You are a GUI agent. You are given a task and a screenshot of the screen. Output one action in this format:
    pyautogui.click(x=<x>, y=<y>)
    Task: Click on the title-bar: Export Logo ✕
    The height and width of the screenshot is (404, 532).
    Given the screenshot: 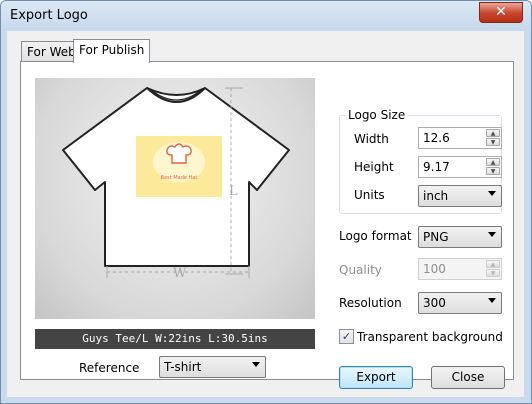 What is the action you would take?
    pyautogui.click(x=266, y=16)
    